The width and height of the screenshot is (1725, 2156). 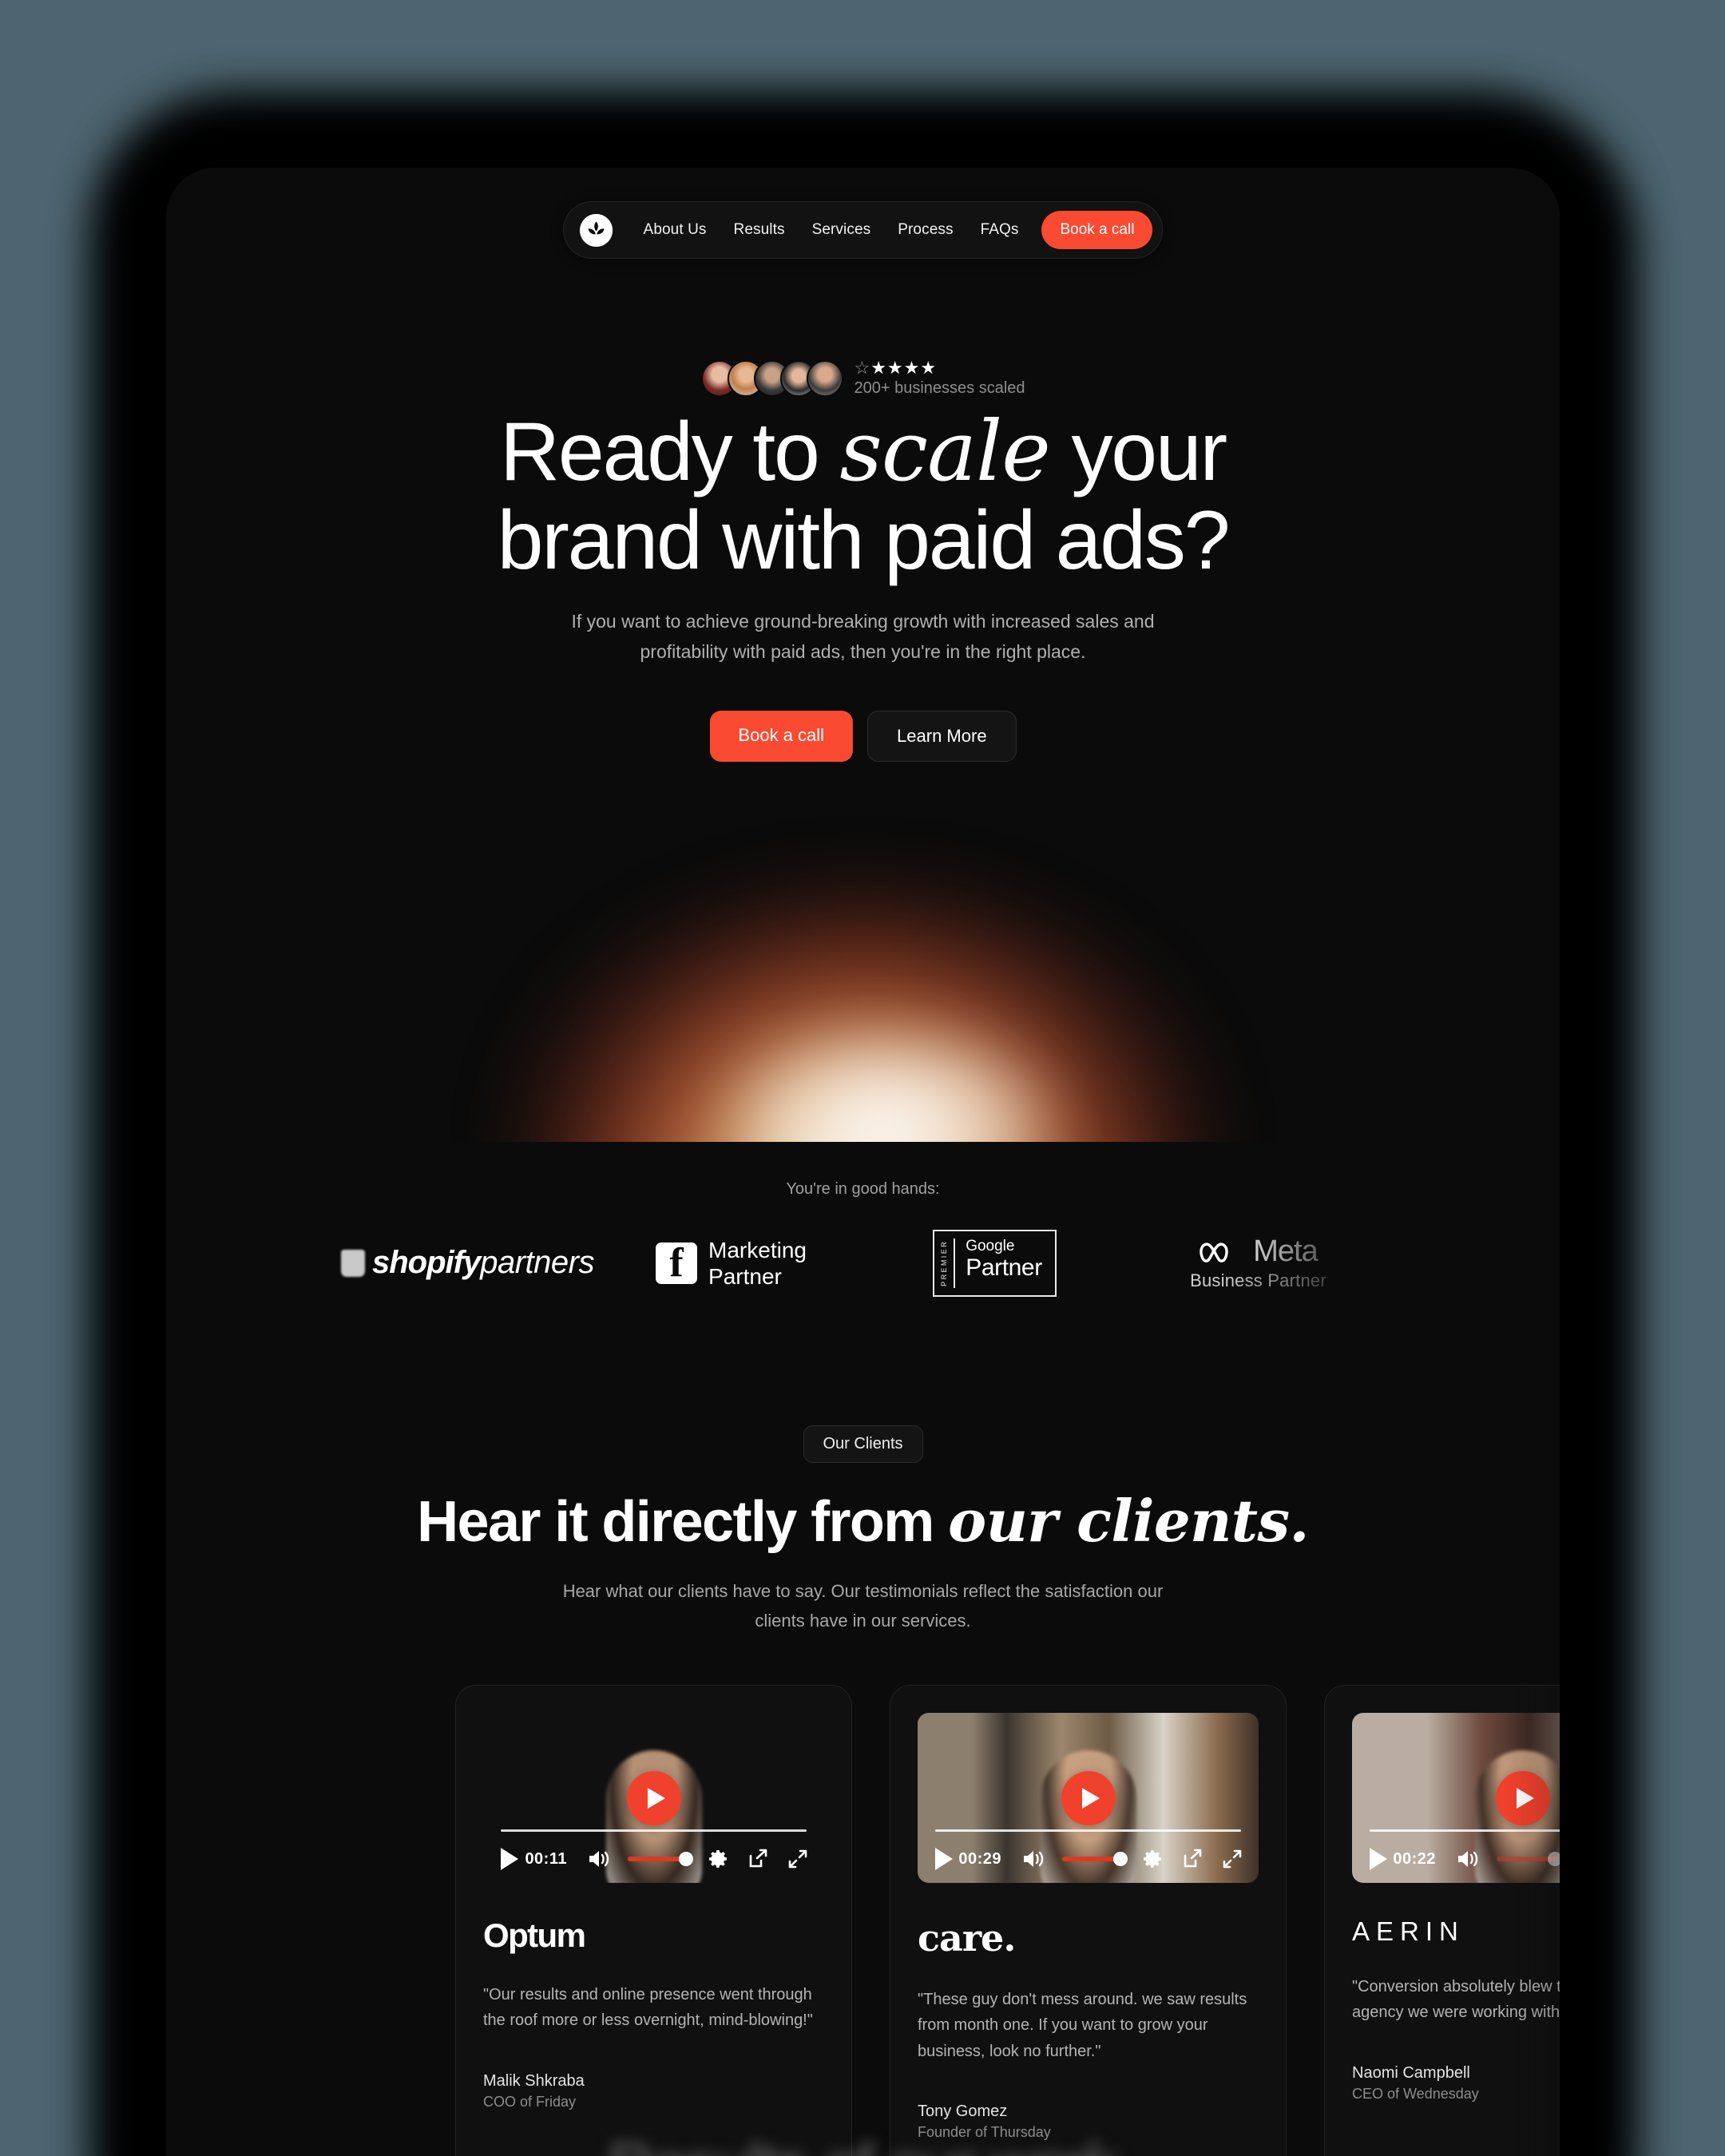 I want to click on hero-buttons: Book a call Learn More, so click(x=863, y=736).